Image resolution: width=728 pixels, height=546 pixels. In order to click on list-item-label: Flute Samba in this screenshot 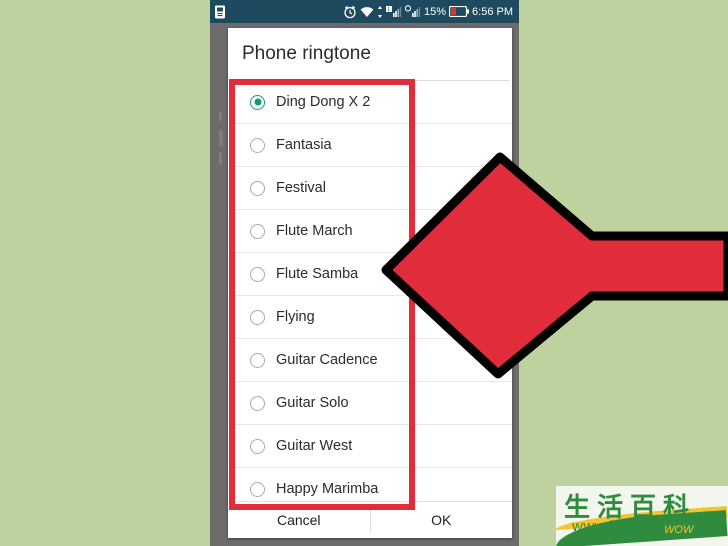, I will do `click(317, 274)`.